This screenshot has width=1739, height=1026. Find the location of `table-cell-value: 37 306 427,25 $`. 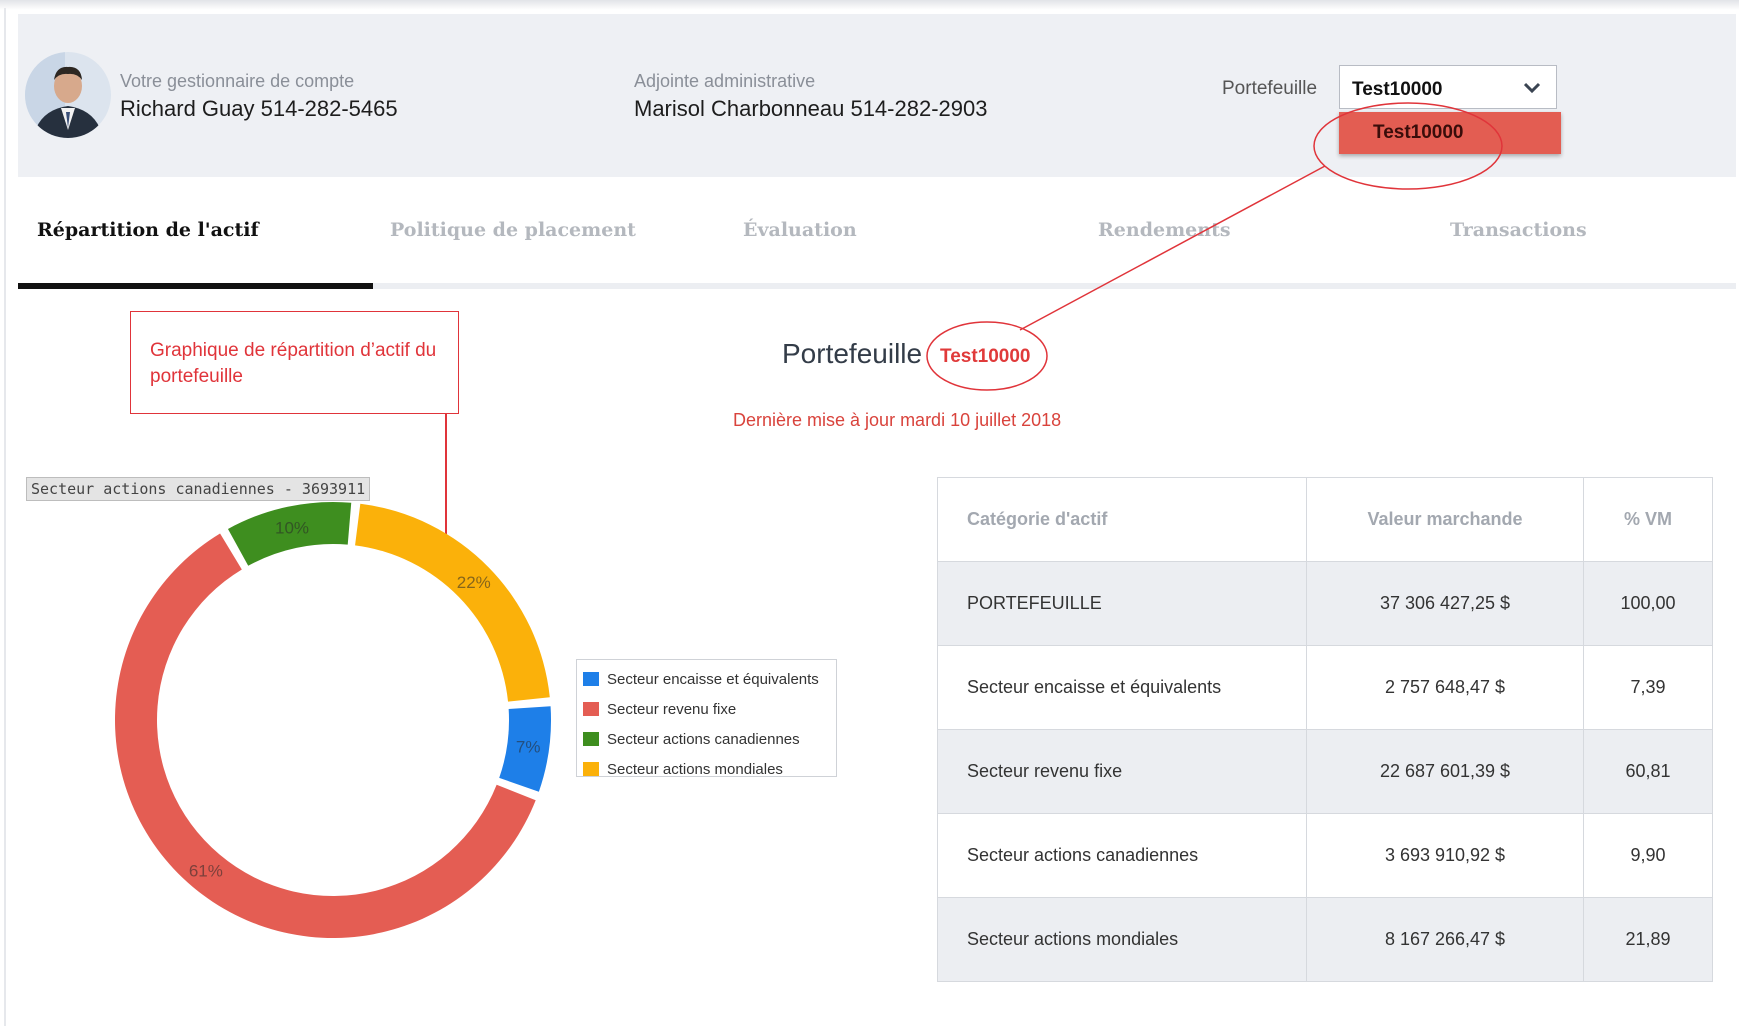

table-cell-value: 37 306 427,25 $ is located at coordinates (1445, 603).